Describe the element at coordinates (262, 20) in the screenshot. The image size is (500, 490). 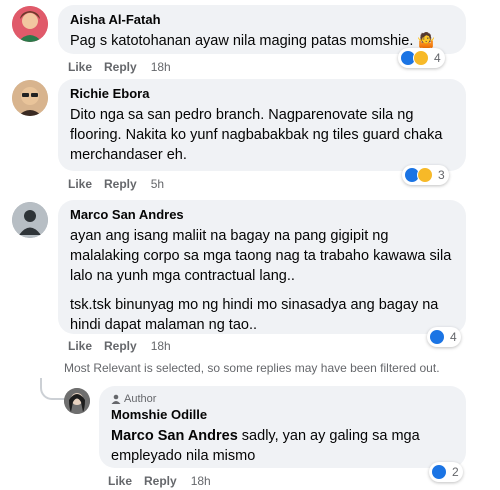
I see `comment-author: Aisha Al-Fatah` at that location.